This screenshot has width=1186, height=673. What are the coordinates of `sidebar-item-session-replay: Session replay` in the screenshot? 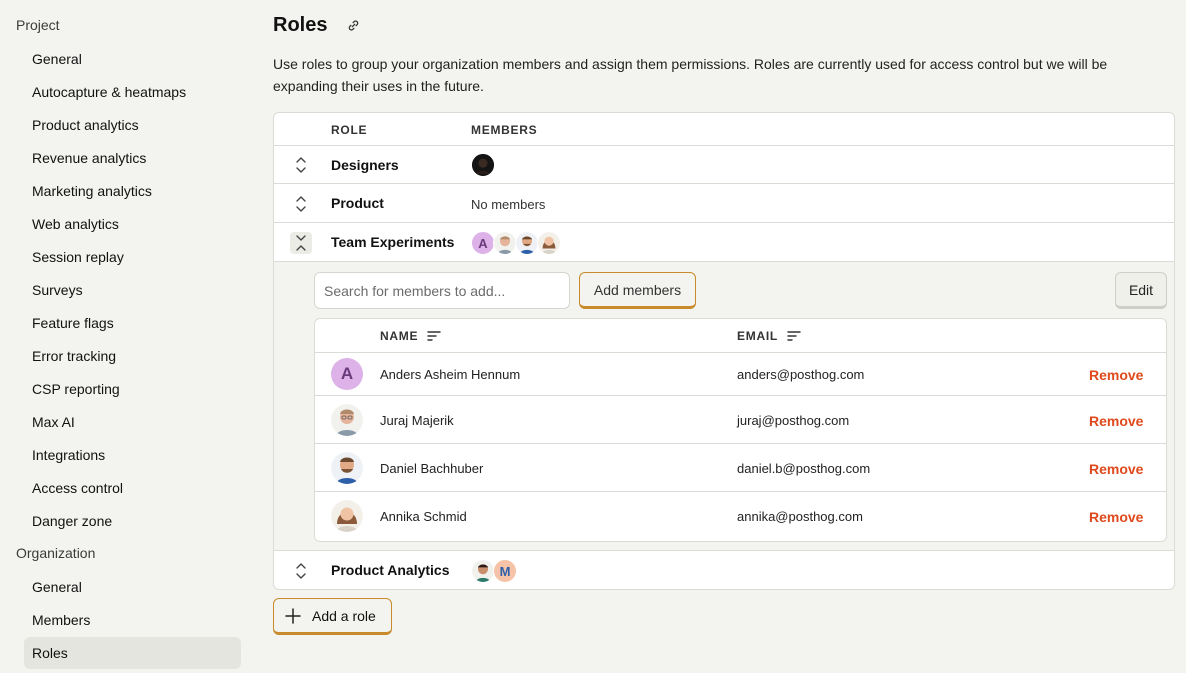 It's located at (132, 257).